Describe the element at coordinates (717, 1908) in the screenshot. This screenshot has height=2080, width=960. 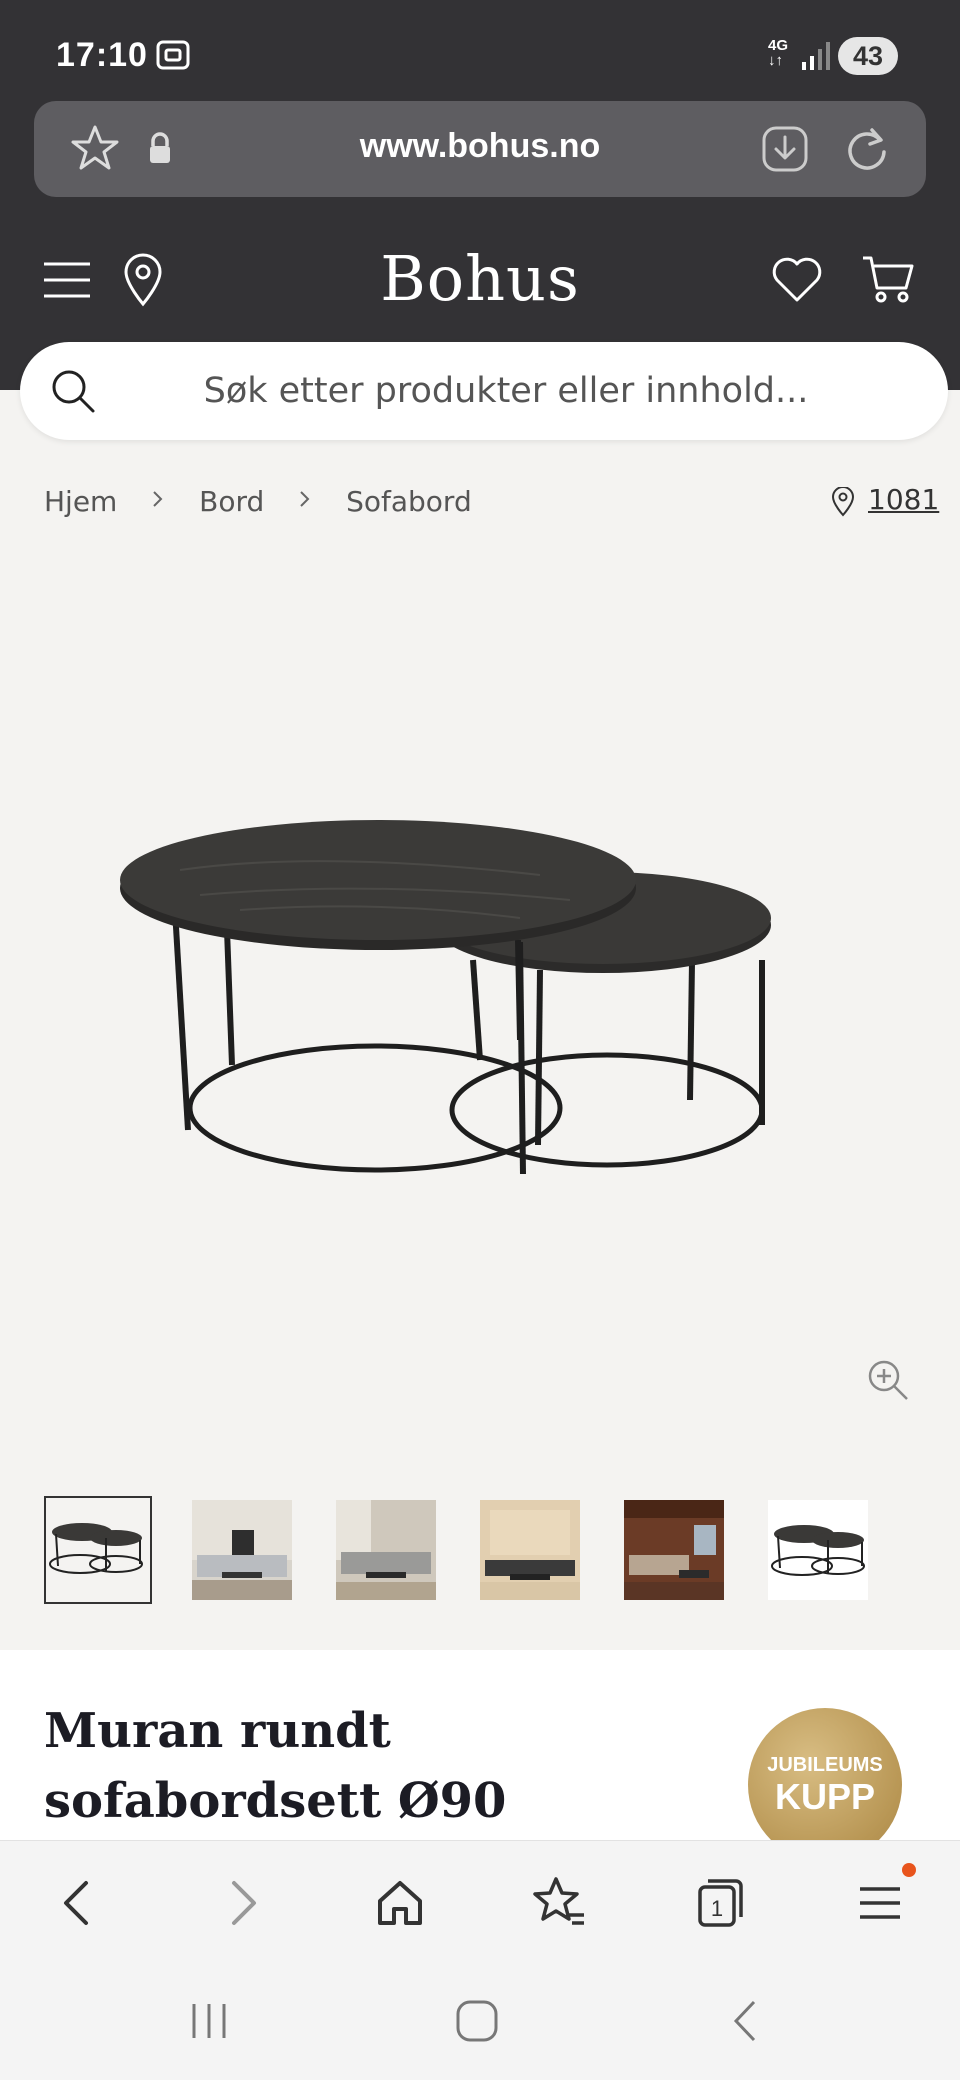
I see `svg-text: 1` at that location.